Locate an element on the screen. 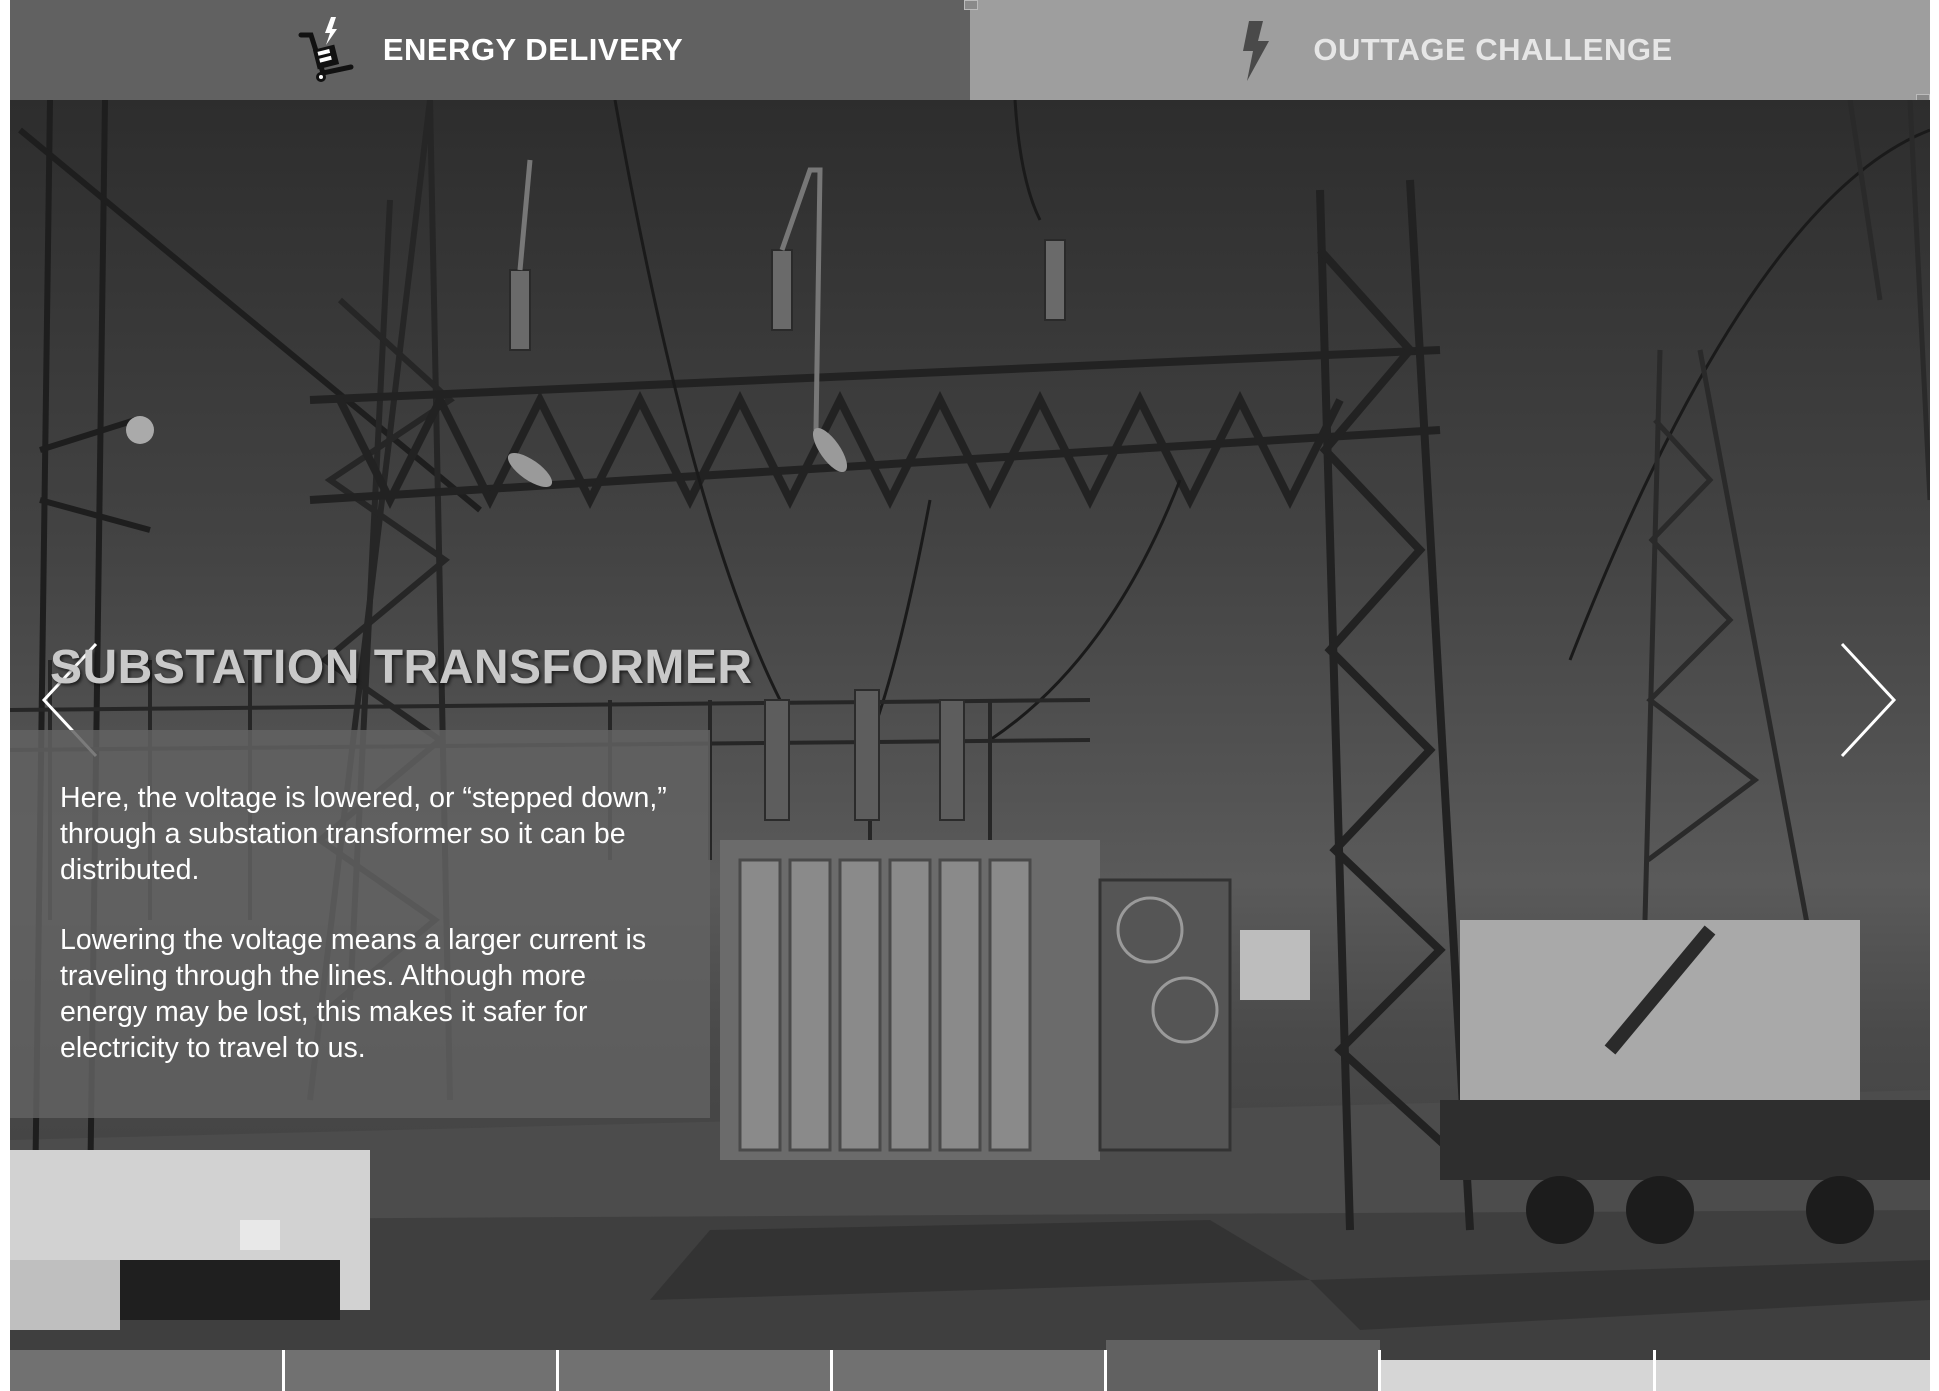 The height and width of the screenshot is (1391, 1939). chevron-right-icon is located at coordinates (1868, 700).